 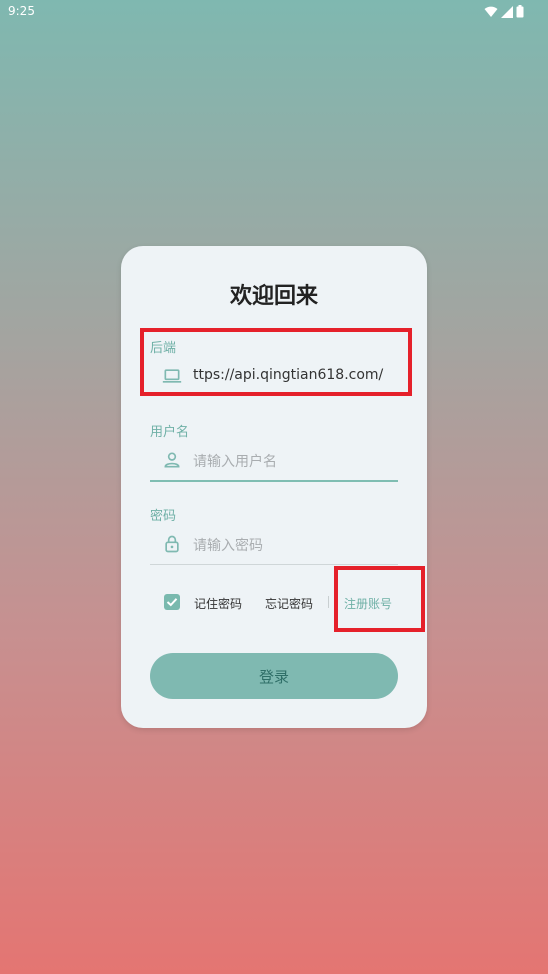 I want to click on person-icon, so click(x=172, y=460).